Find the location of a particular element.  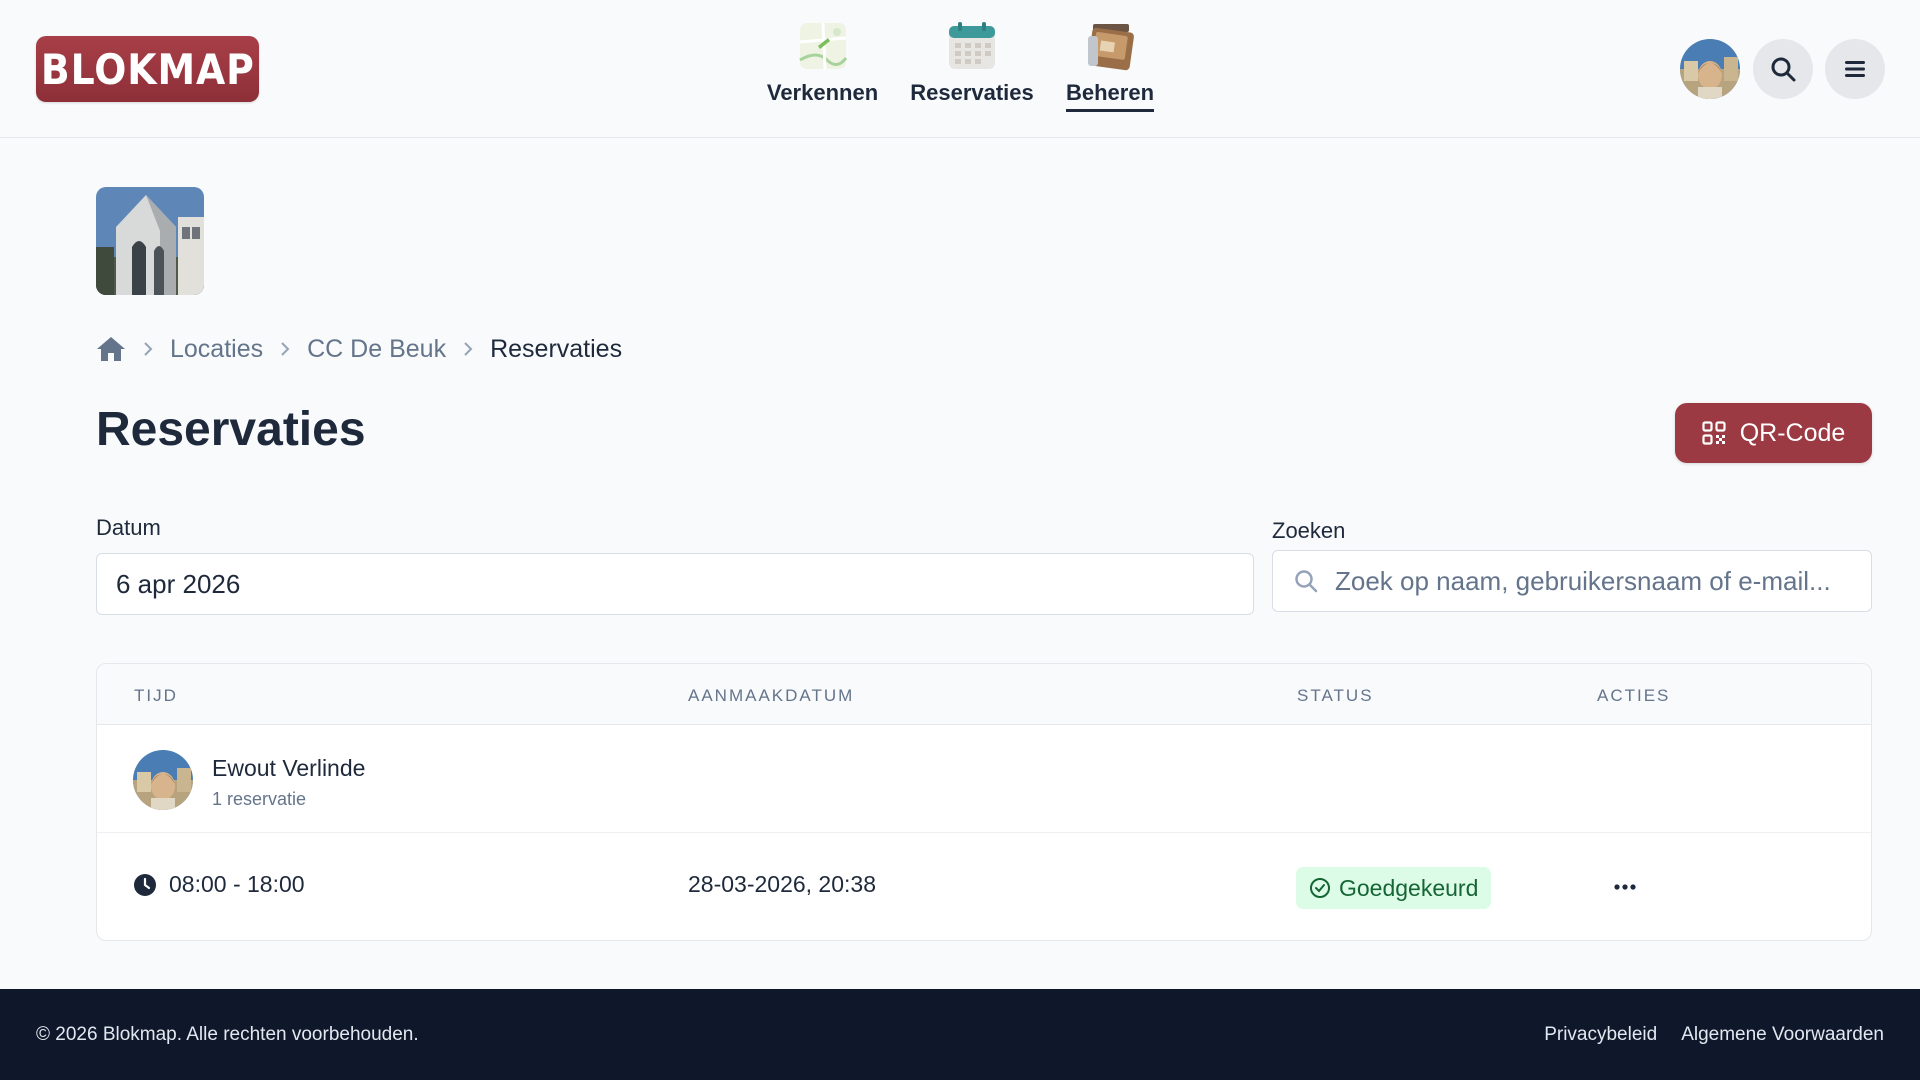

nav-label: Reservaties is located at coordinates (972, 92).